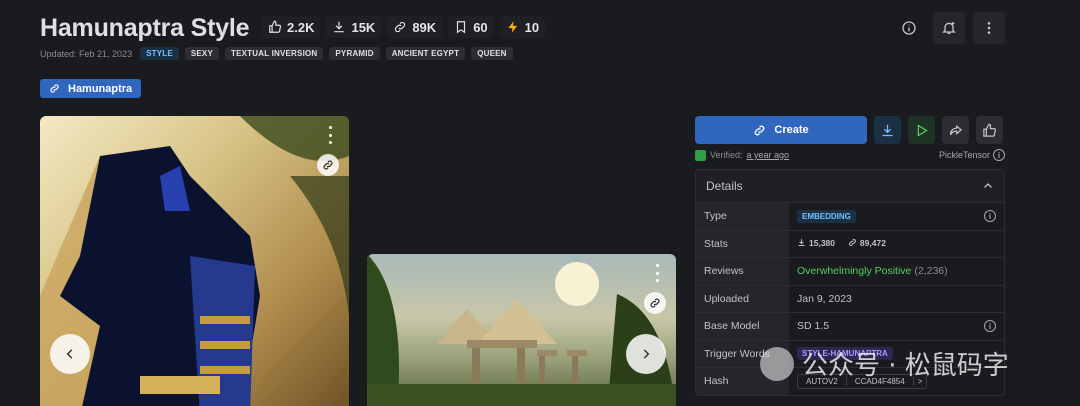 Image resolution: width=1080 pixels, height=406 pixels. What do you see at coordinates (988, 185) in the screenshot?
I see `chevron-up-icon` at bounding box center [988, 185].